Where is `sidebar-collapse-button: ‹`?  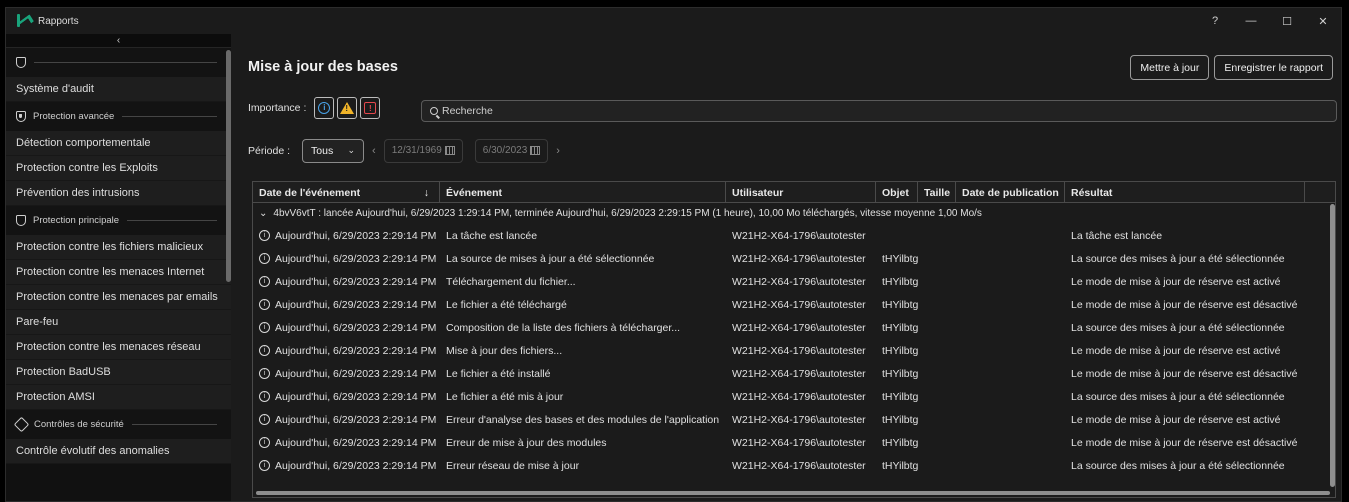 sidebar-collapse-button: ‹ is located at coordinates (118, 41).